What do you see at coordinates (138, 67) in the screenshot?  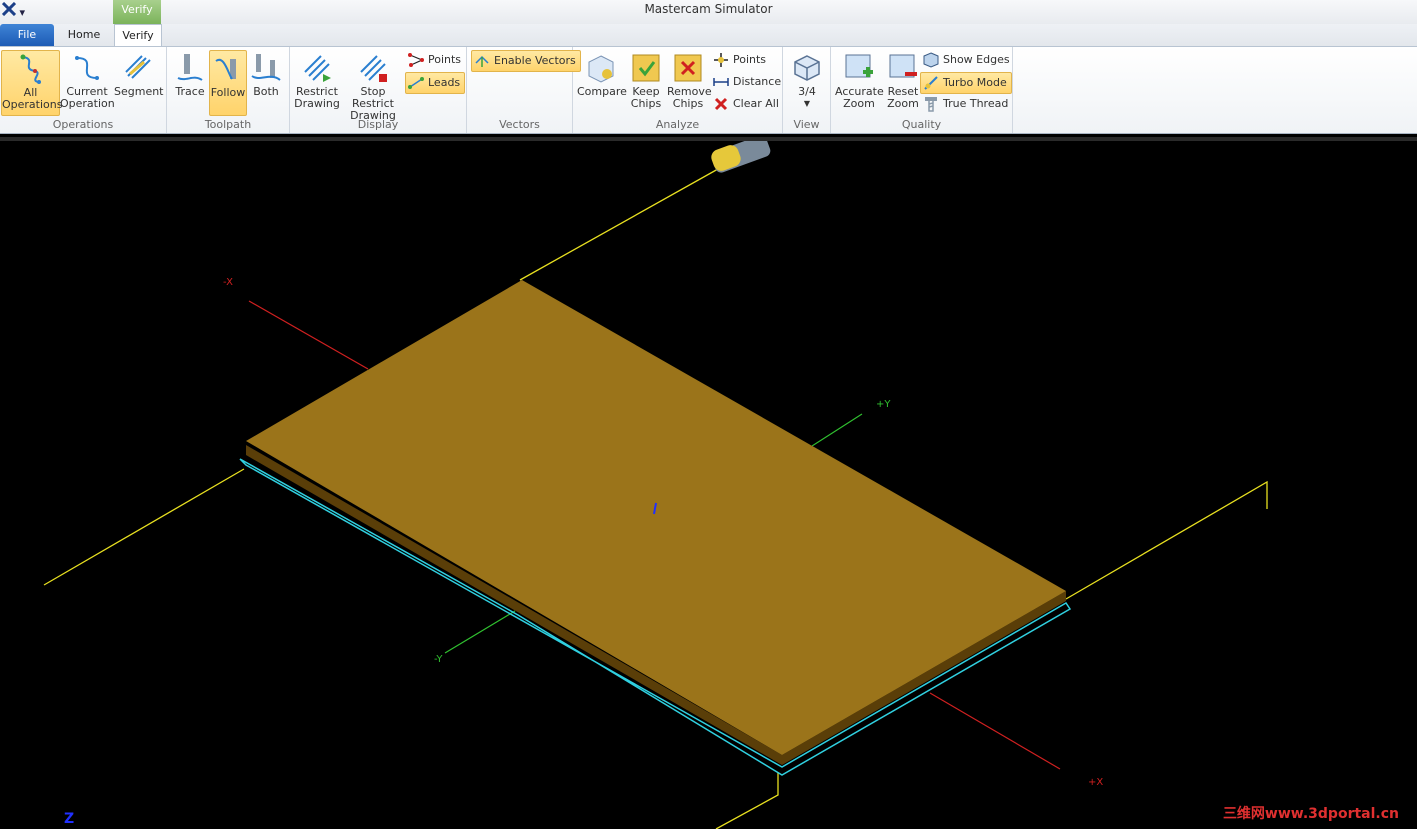 I see `segment-icon` at bounding box center [138, 67].